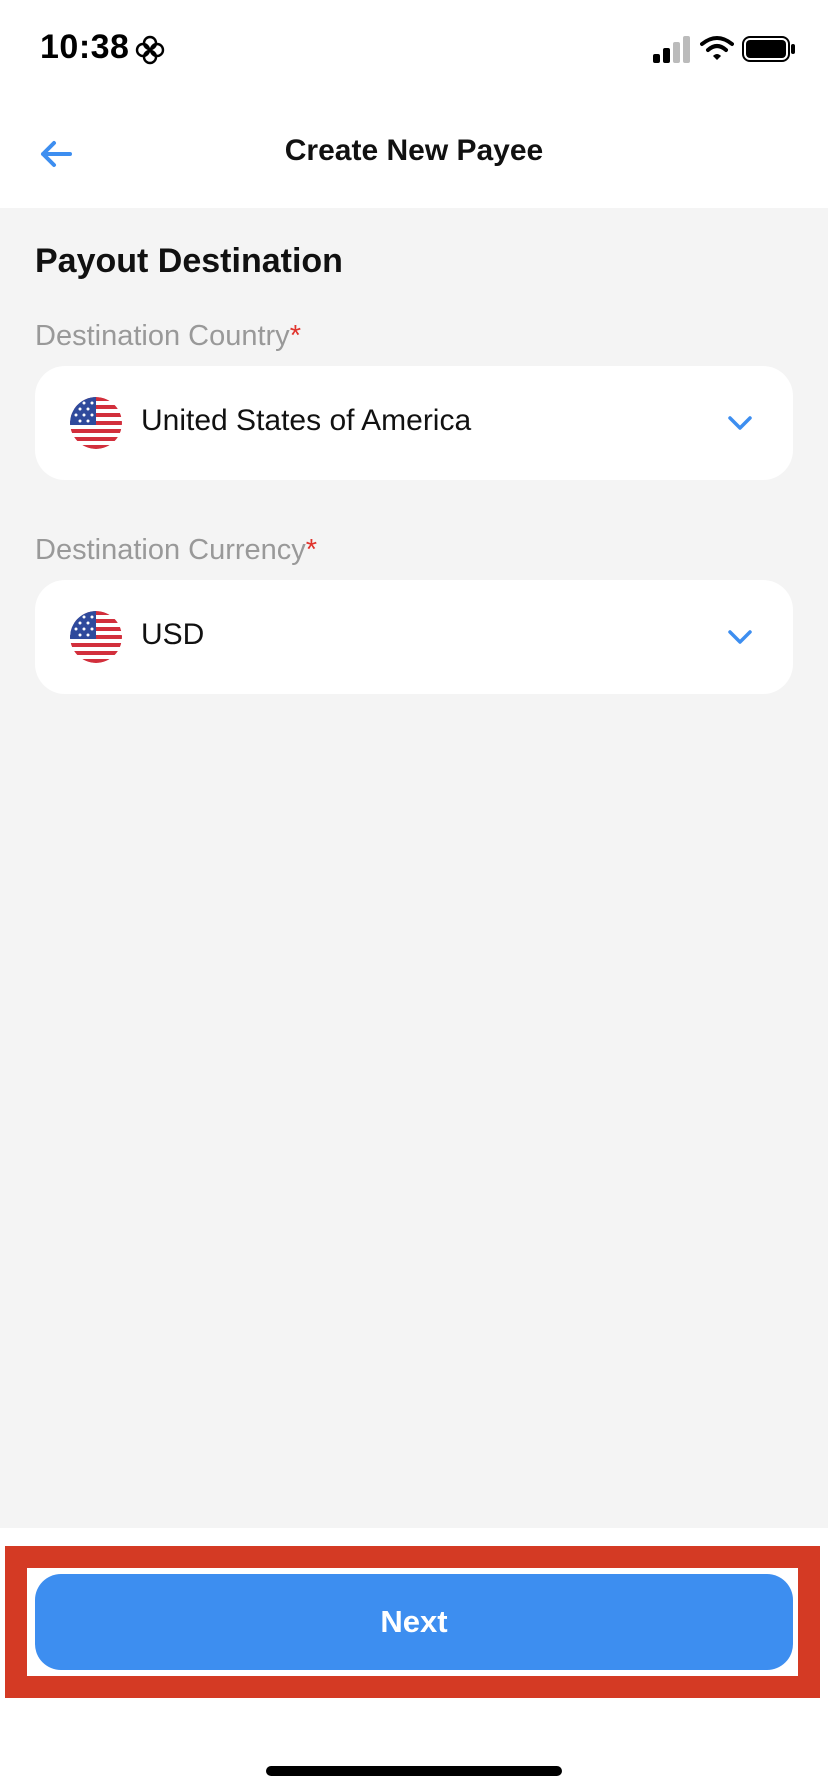 The width and height of the screenshot is (828, 1792). What do you see at coordinates (85, 47) in the screenshot?
I see `status-time: 10:38` at bounding box center [85, 47].